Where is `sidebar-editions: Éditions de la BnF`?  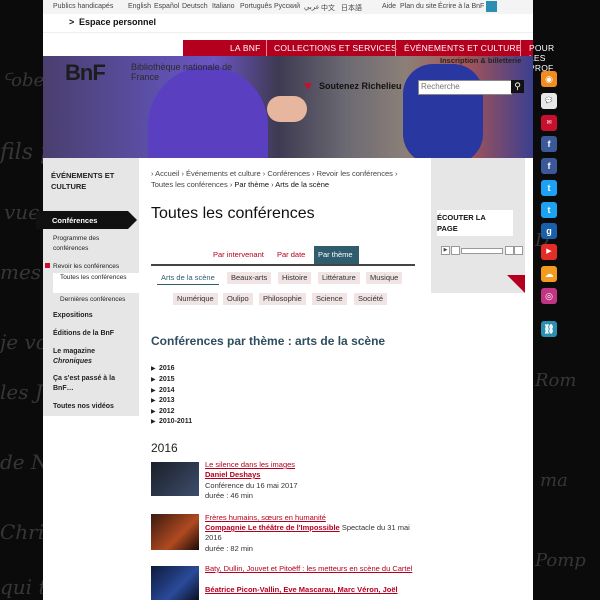 sidebar-editions: Éditions de la BnF is located at coordinates (83, 334).